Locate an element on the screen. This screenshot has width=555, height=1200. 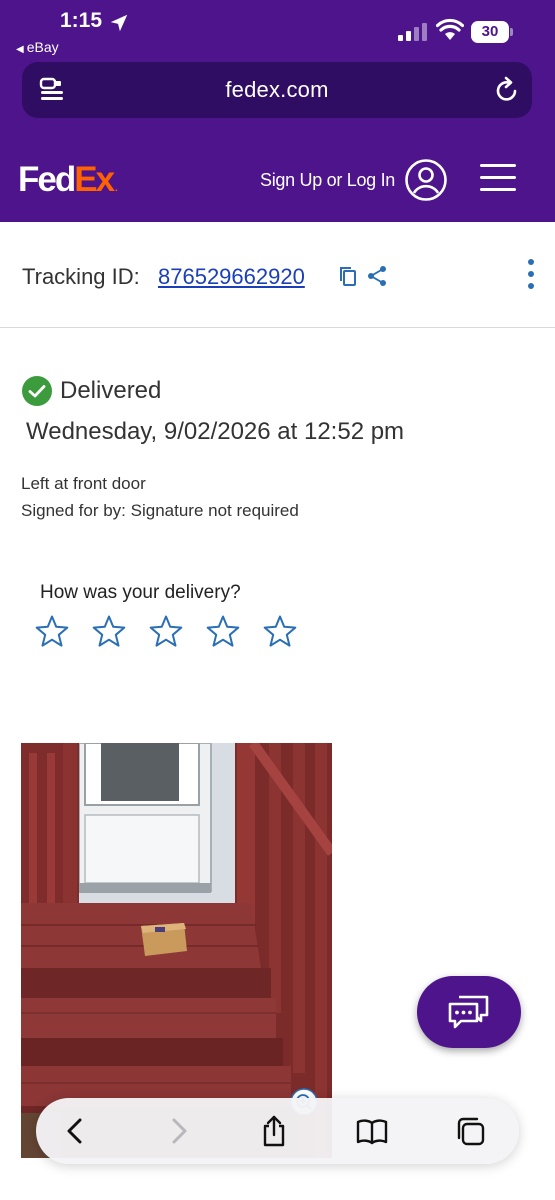
delivery-date: Wednesday, 9/02/2026 at 12:52 pm is located at coordinates (215, 431).